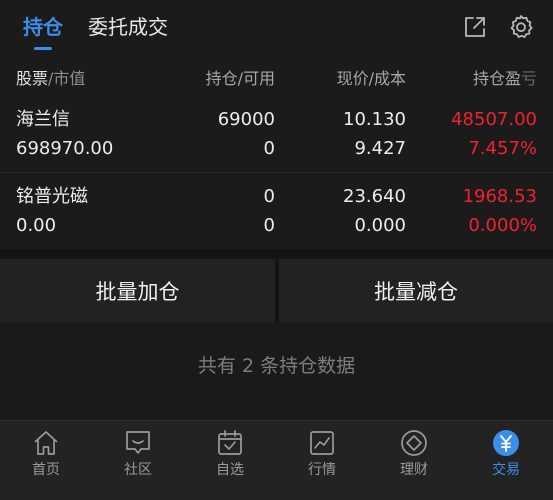 The image size is (553, 500). Describe the element at coordinates (50, 77) in the screenshot. I see `header-stock-market-value: 股票/市值` at that location.